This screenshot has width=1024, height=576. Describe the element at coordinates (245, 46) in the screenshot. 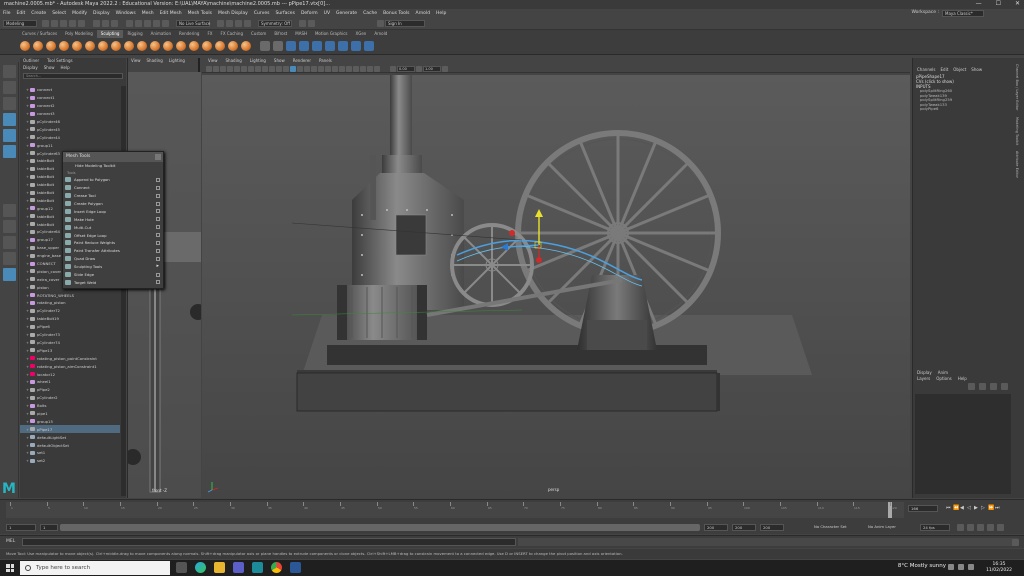

I see `freeze-tool-icon` at that location.